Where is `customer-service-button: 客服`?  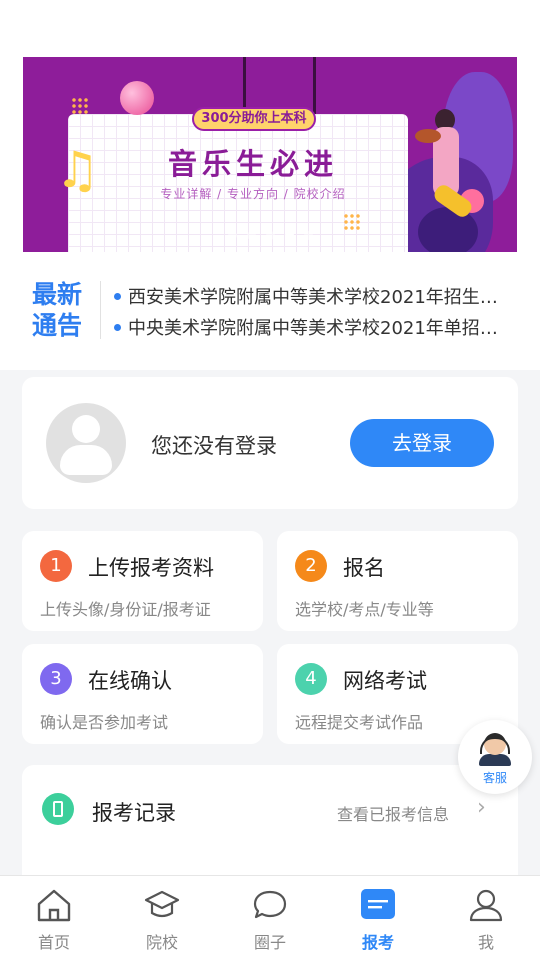
customer-service-button: 客服 is located at coordinates (495, 757).